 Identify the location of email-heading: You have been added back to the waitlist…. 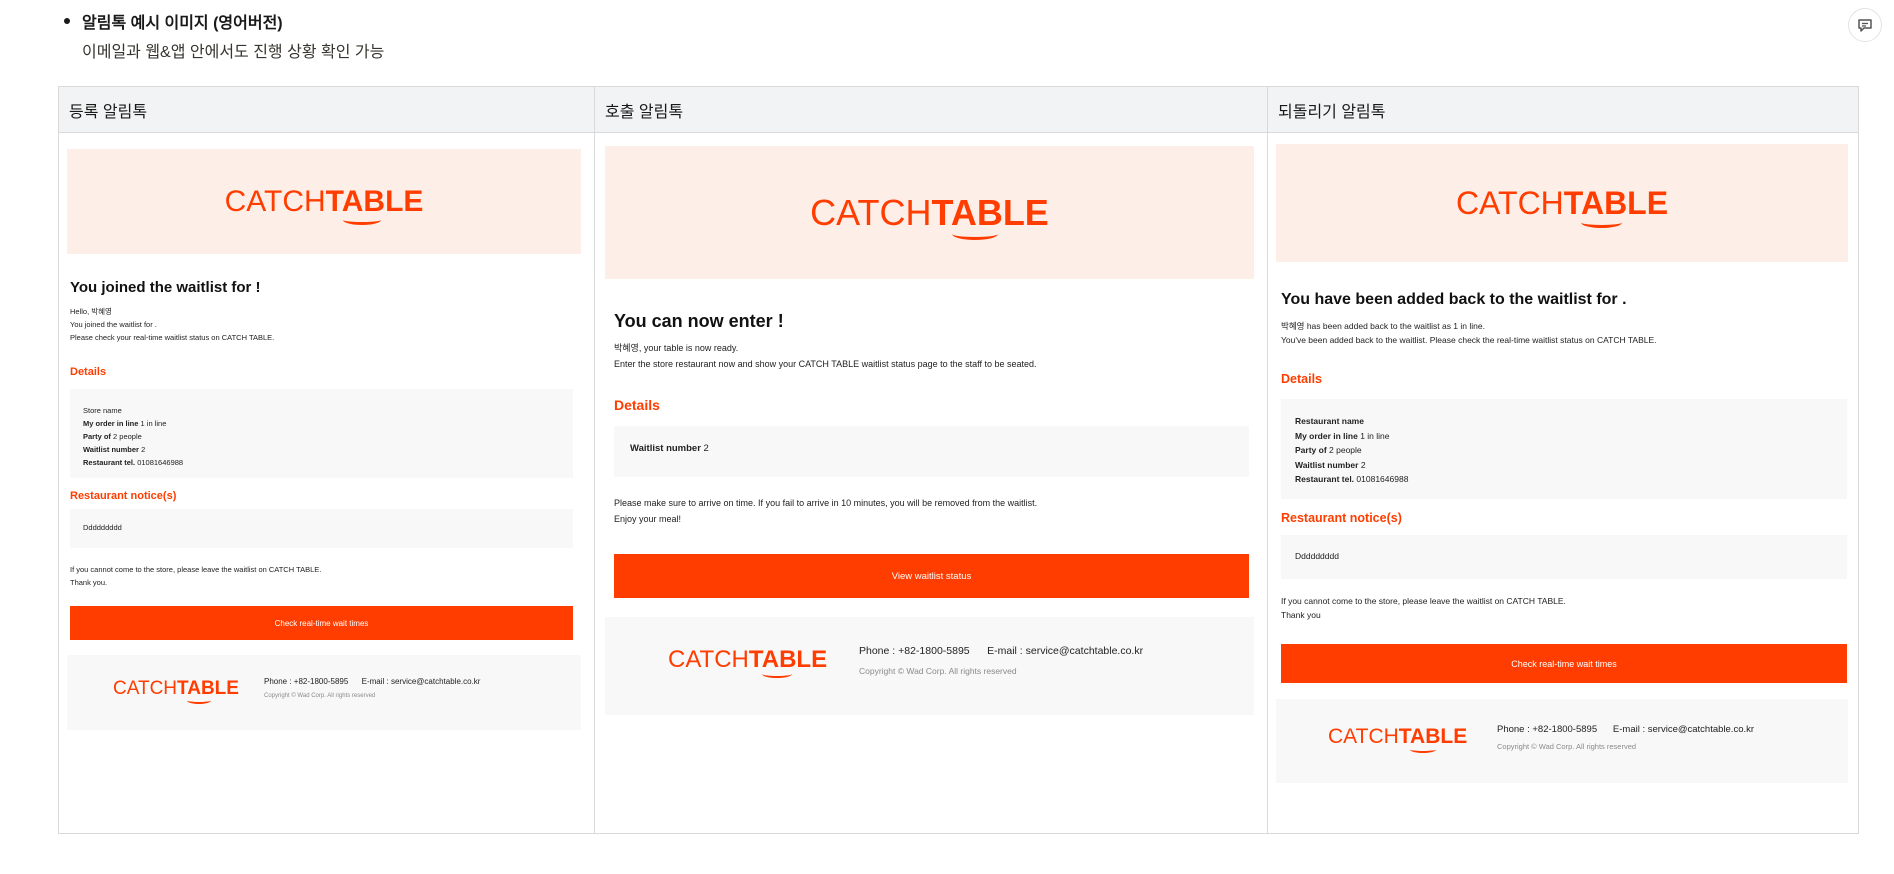
(1454, 299).